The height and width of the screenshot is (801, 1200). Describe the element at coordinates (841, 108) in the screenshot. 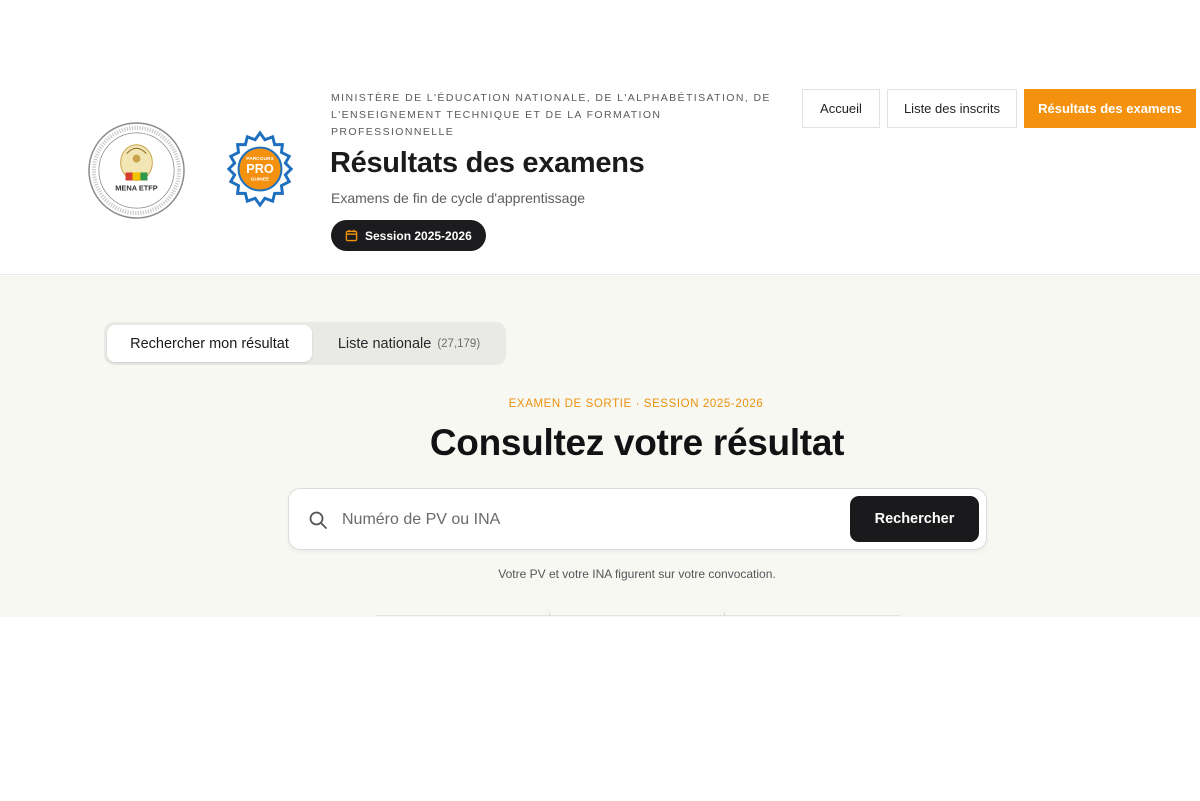

I see `nav-home-button: Accueil` at that location.